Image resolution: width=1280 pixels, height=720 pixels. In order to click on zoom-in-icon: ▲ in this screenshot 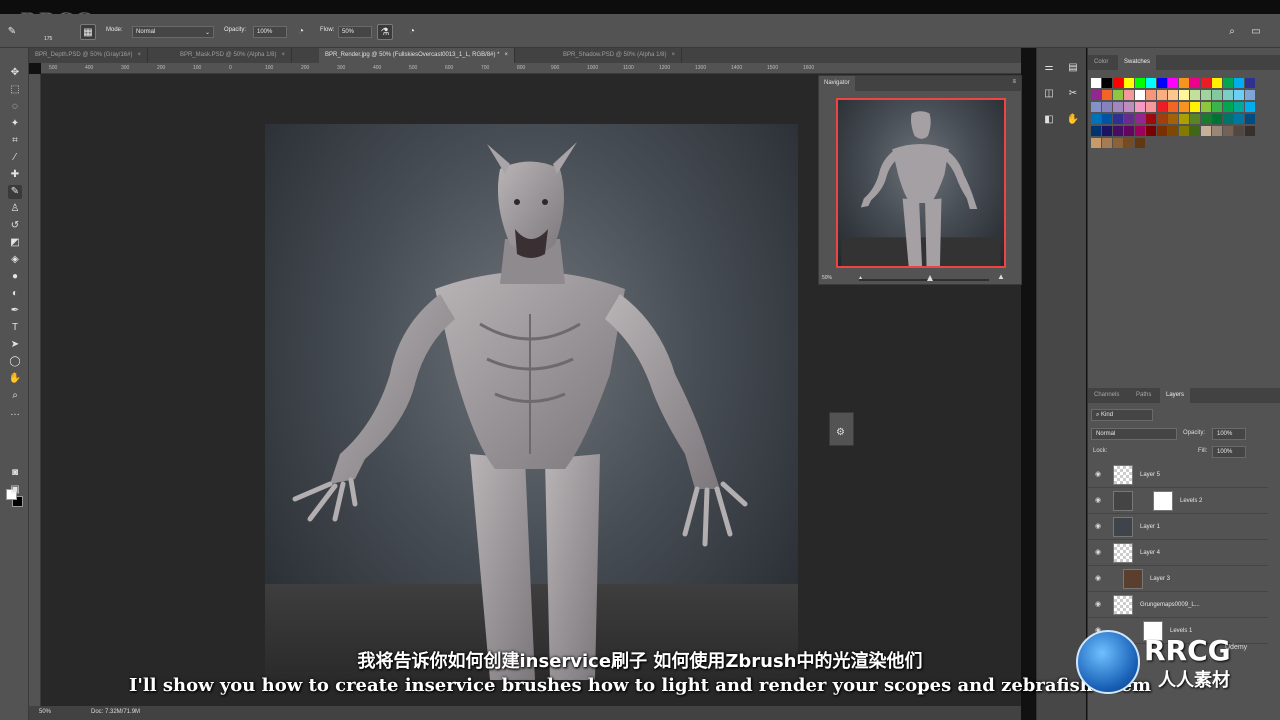, I will do `click(1001, 276)`.